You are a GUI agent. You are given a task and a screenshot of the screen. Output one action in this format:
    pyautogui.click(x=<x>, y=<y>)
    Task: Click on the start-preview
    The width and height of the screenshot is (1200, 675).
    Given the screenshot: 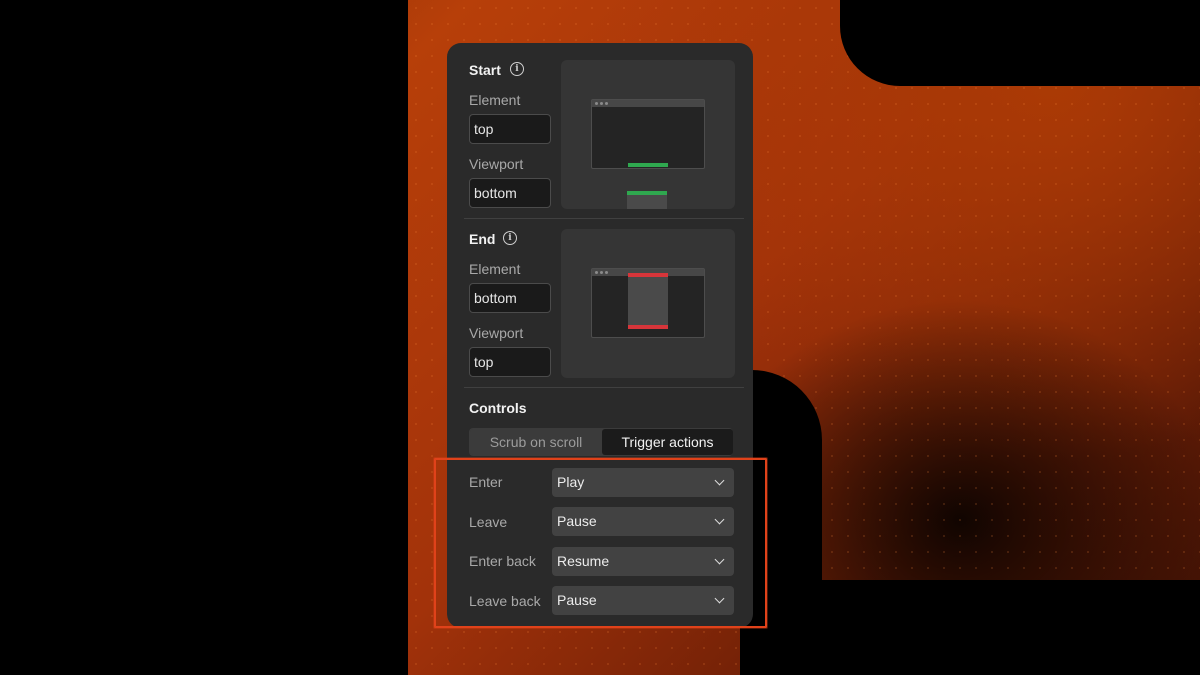 What is the action you would take?
    pyautogui.click(x=648, y=134)
    